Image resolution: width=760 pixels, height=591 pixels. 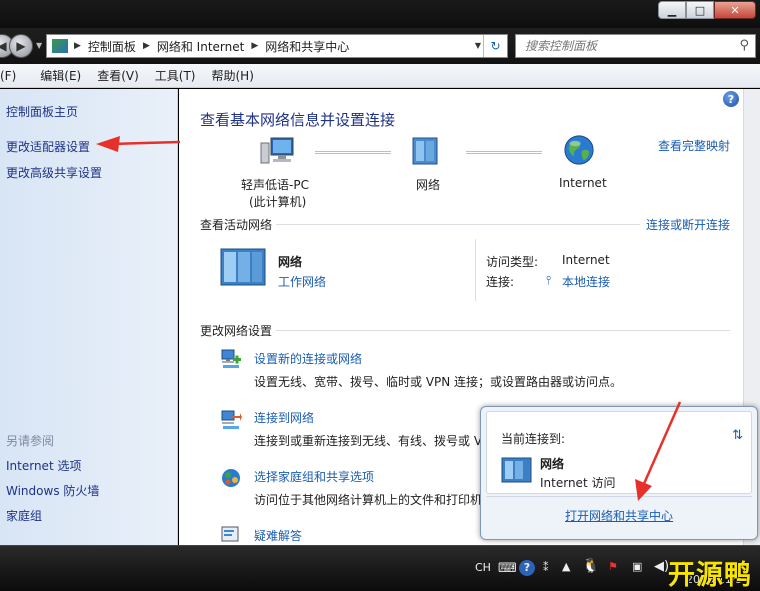 What do you see at coordinates (138, 144) in the screenshot?
I see `annotation-arrow-adapter` at bounding box center [138, 144].